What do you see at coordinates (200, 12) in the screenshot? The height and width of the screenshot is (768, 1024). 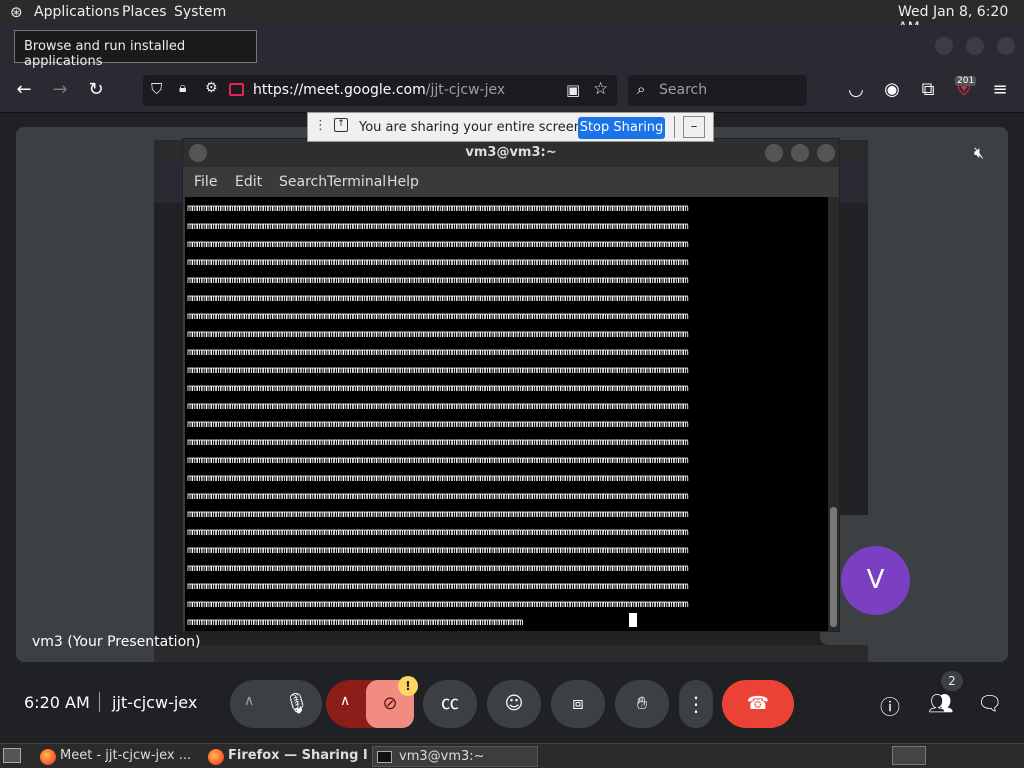 I see `menu-system: System` at bounding box center [200, 12].